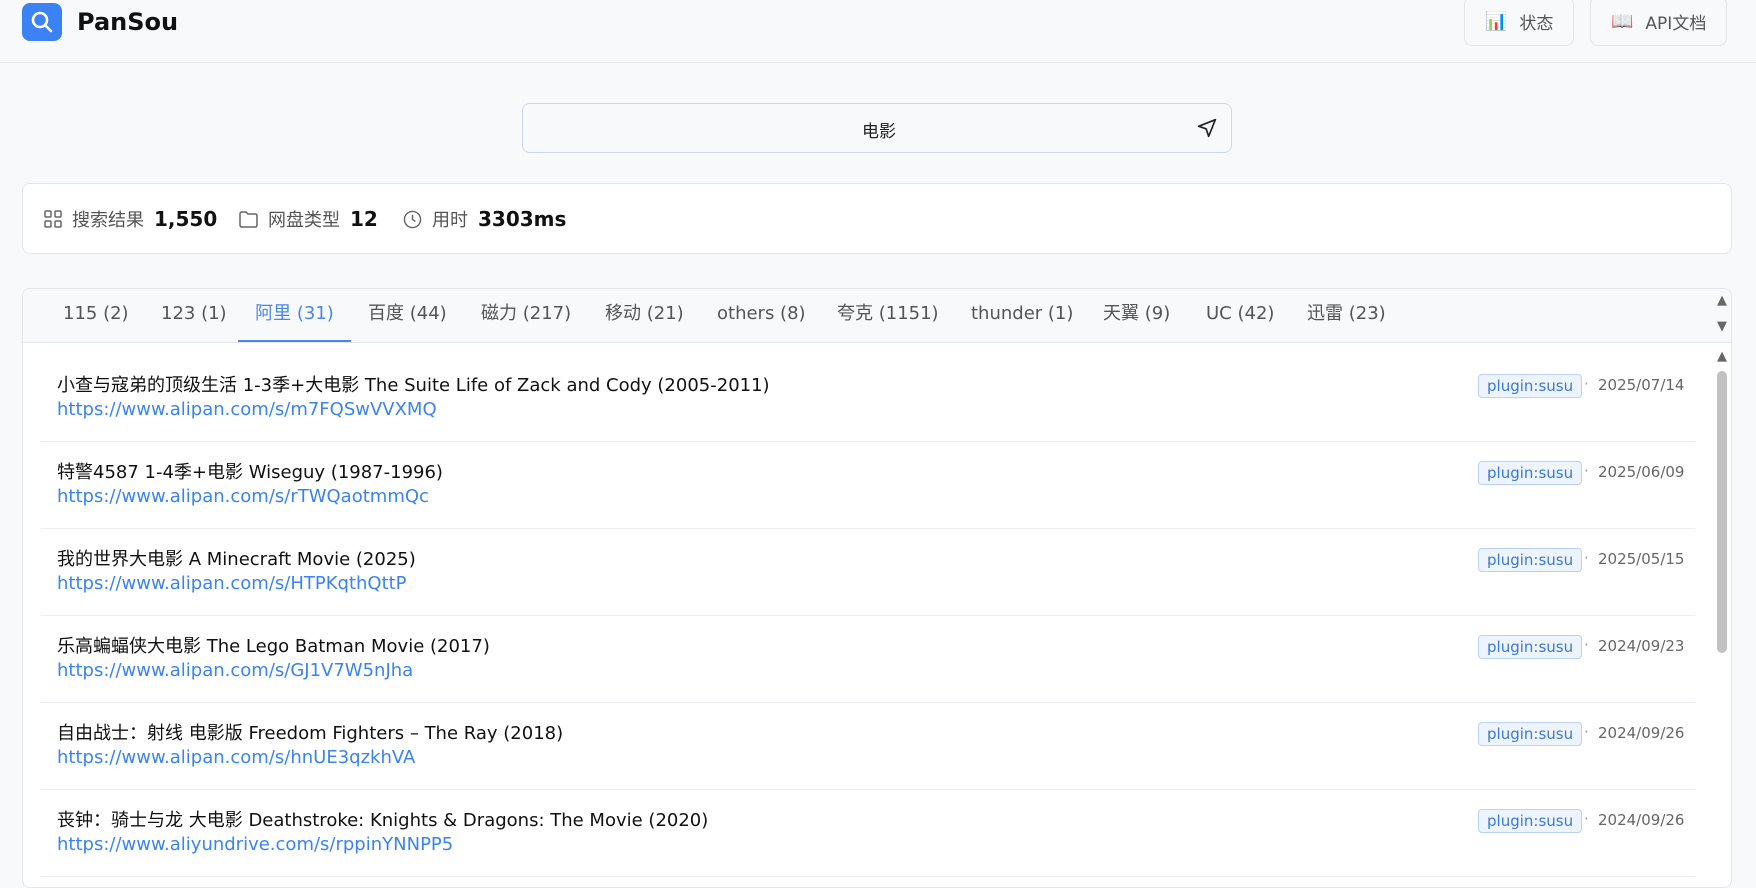  What do you see at coordinates (1722, 300) in the screenshot?
I see `tabs-scroll-up-icon: ▲` at bounding box center [1722, 300].